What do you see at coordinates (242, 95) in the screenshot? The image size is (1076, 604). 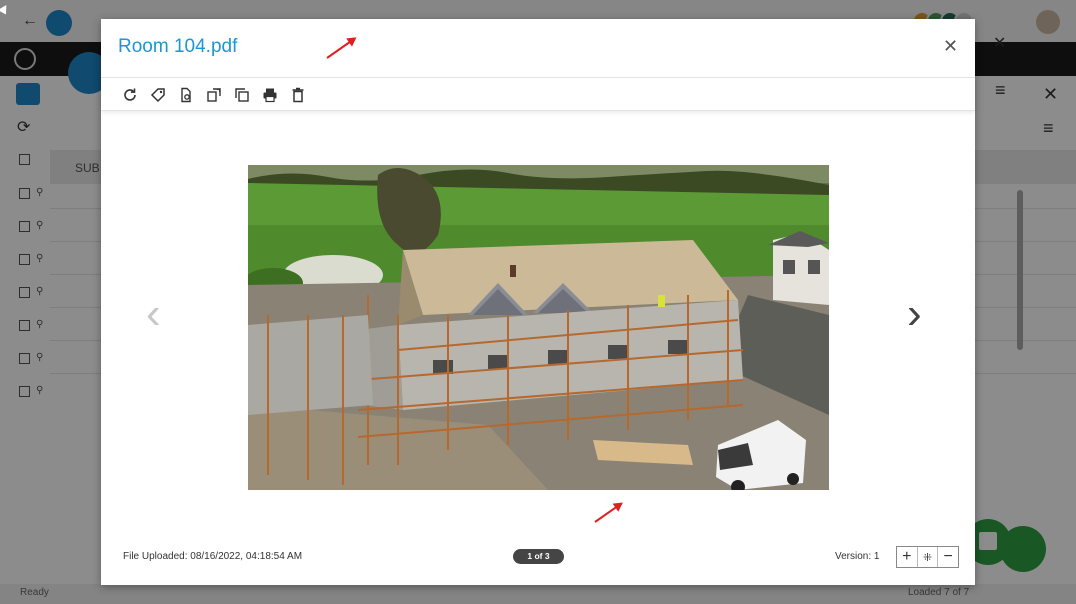 I see `copy-icon` at bounding box center [242, 95].